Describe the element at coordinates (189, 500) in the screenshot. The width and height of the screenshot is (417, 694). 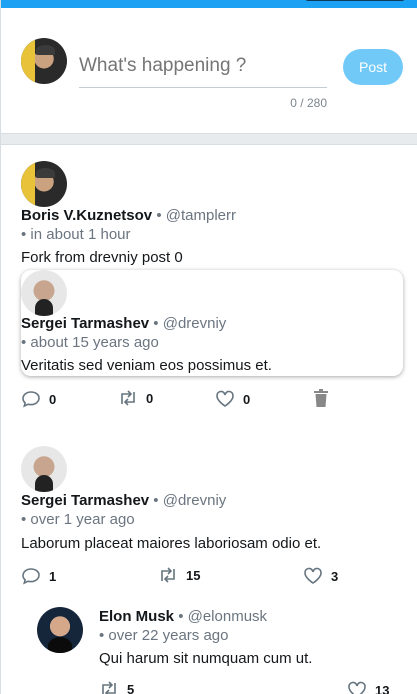
I see `author-handle: • @drevniy` at that location.